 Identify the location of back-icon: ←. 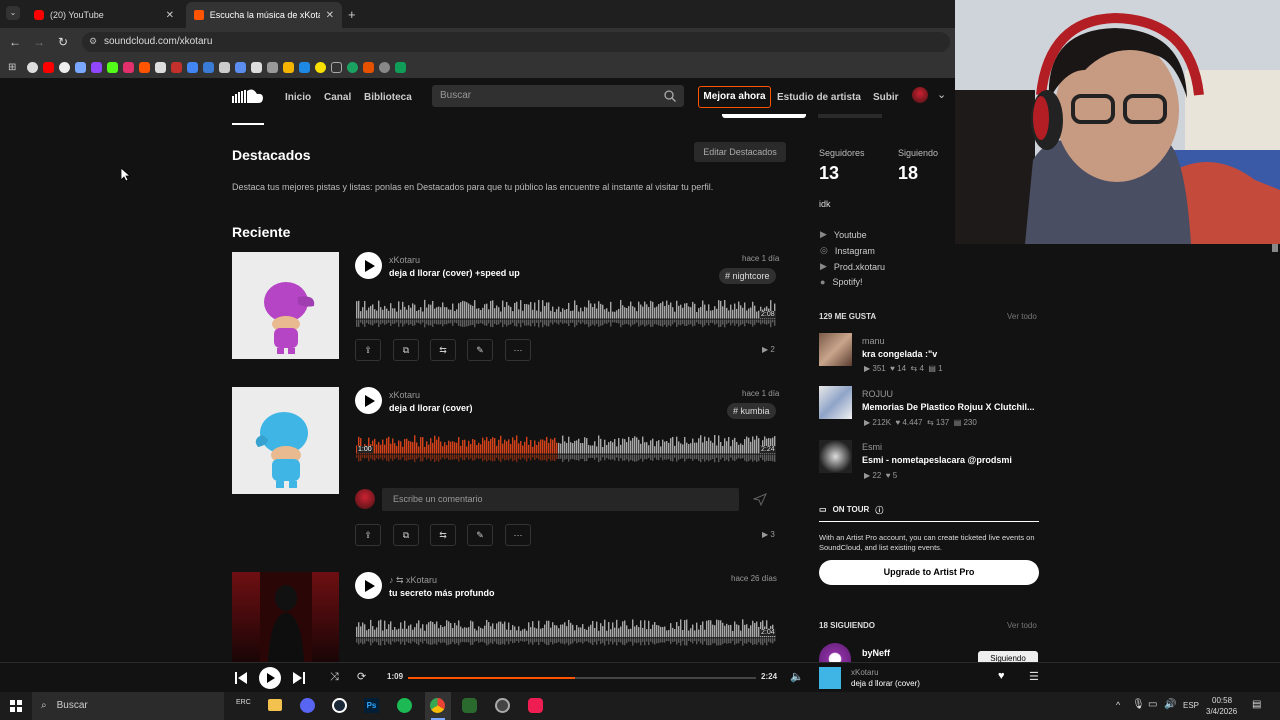
(15, 42).